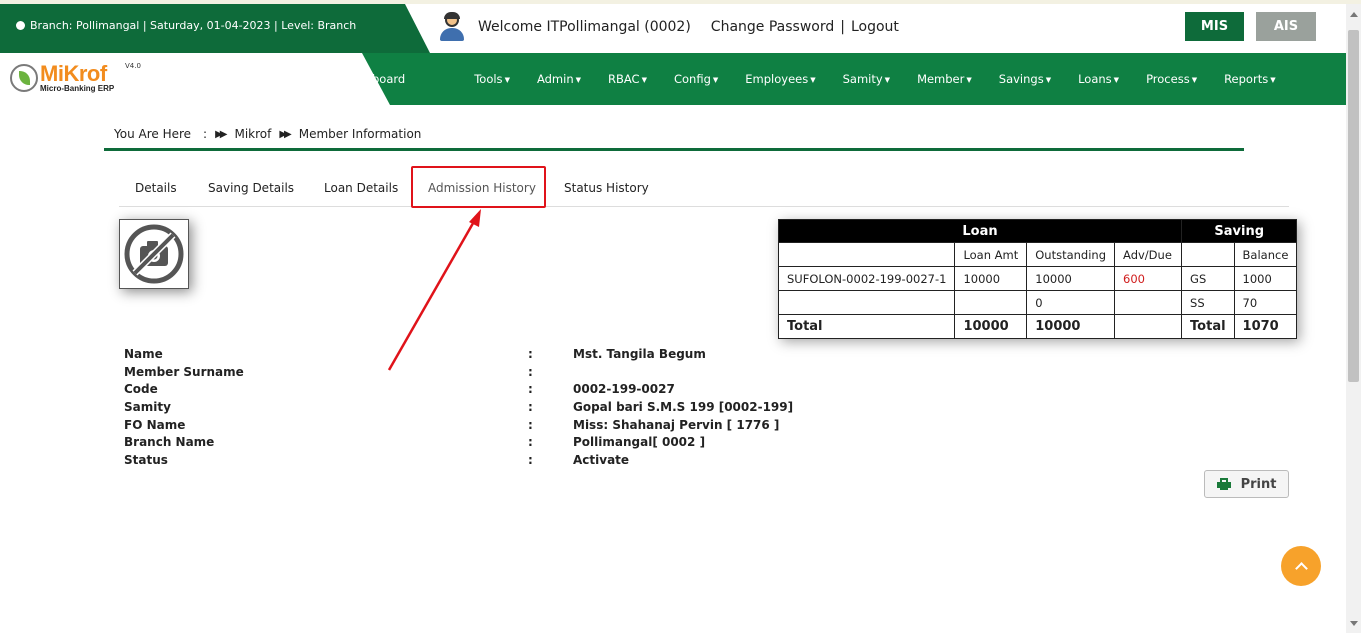  Describe the element at coordinates (1265, 278) in the screenshot. I see `balance-cell: 1000` at that location.